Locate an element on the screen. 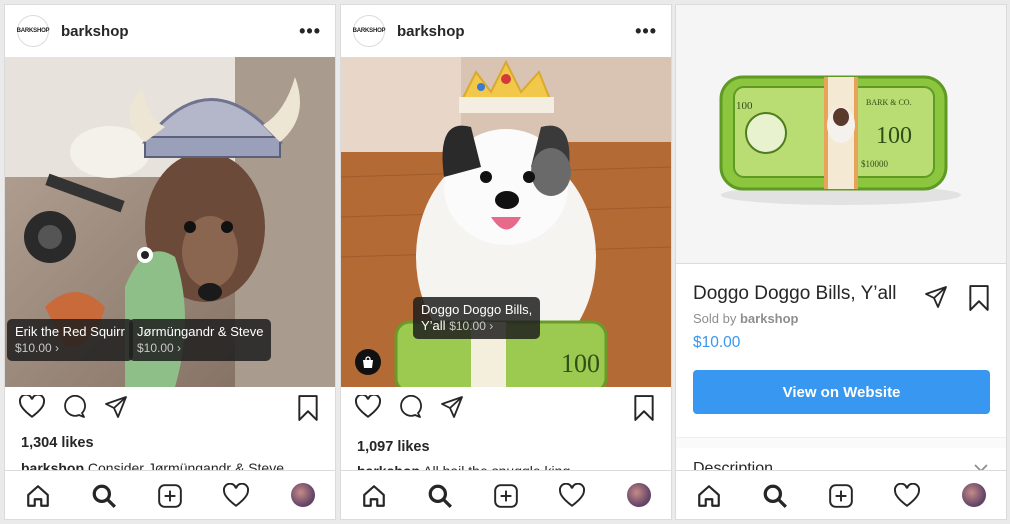 The image size is (1010, 524). svg-text: 100 is located at coordinates (580, 363).